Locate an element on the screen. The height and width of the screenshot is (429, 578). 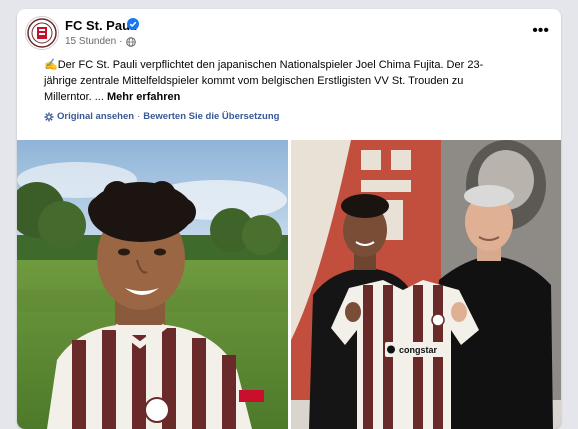
club-logo-icon is located at coordinates (42, 33).